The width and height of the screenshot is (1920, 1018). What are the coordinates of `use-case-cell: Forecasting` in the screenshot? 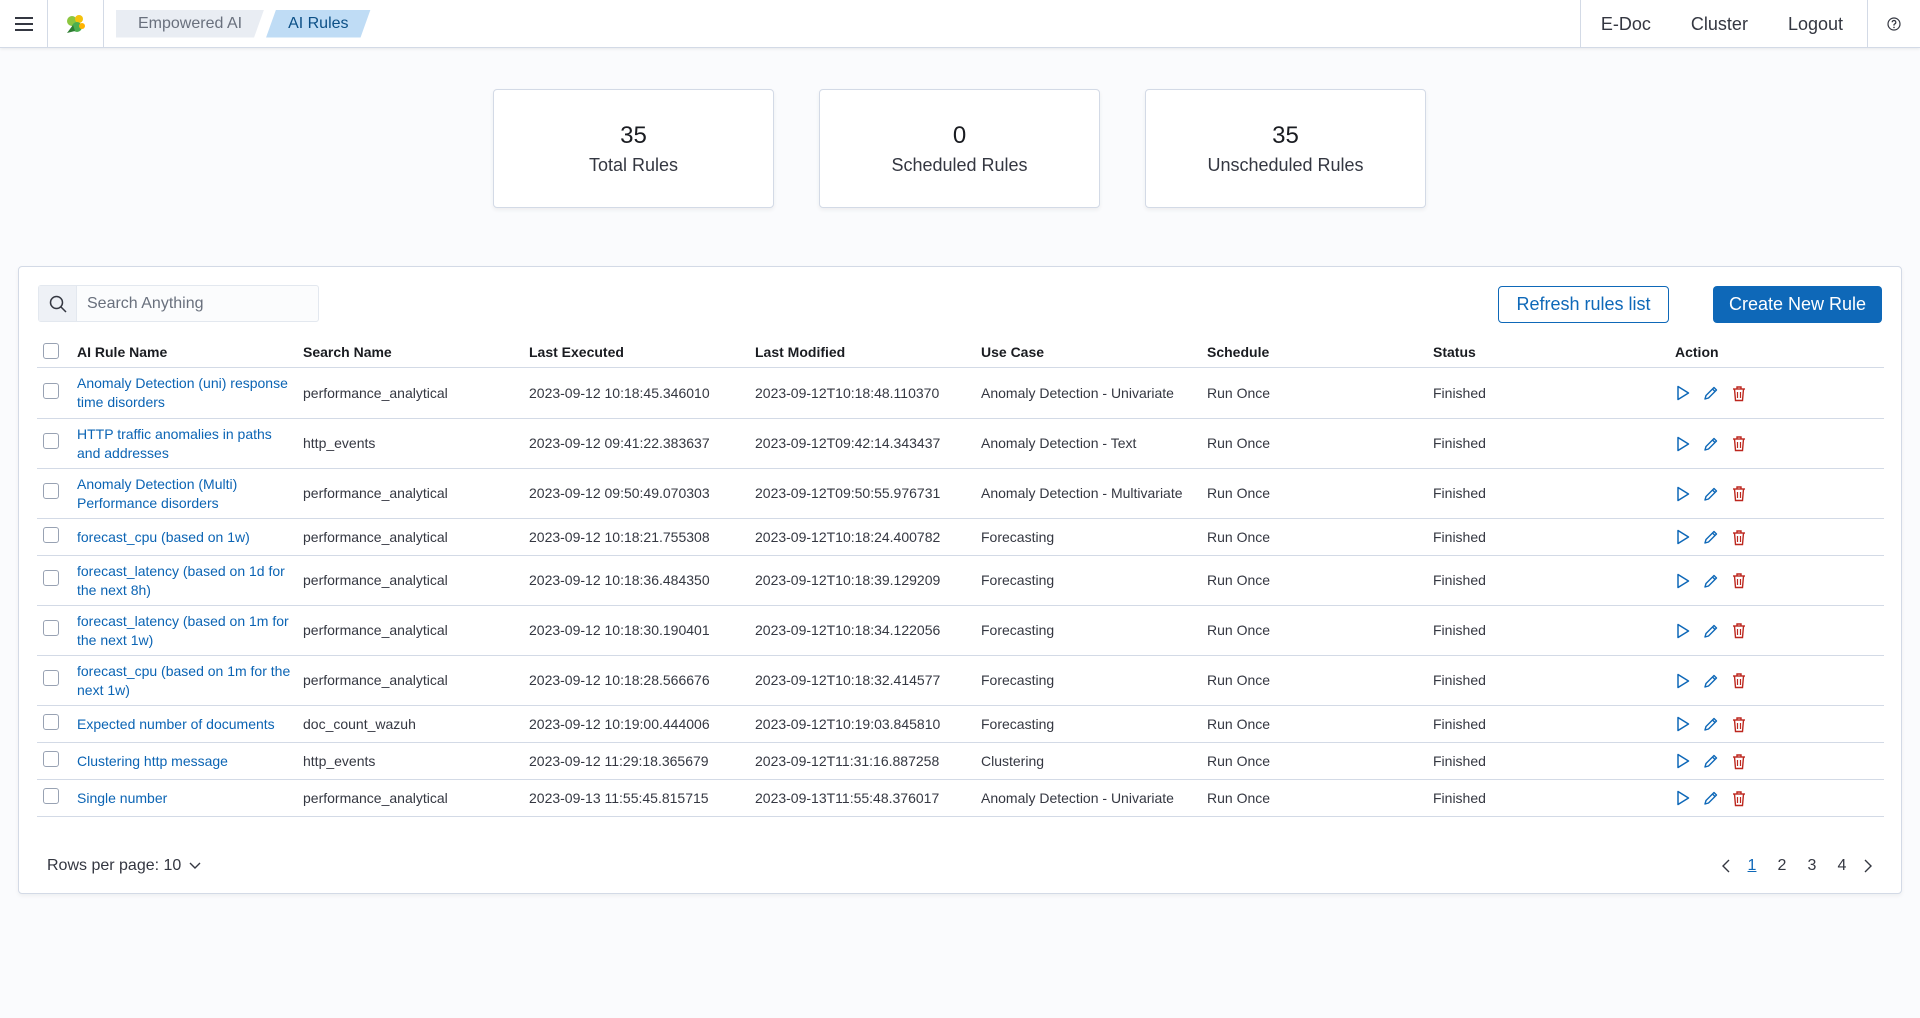 It's located at (1018, 680).